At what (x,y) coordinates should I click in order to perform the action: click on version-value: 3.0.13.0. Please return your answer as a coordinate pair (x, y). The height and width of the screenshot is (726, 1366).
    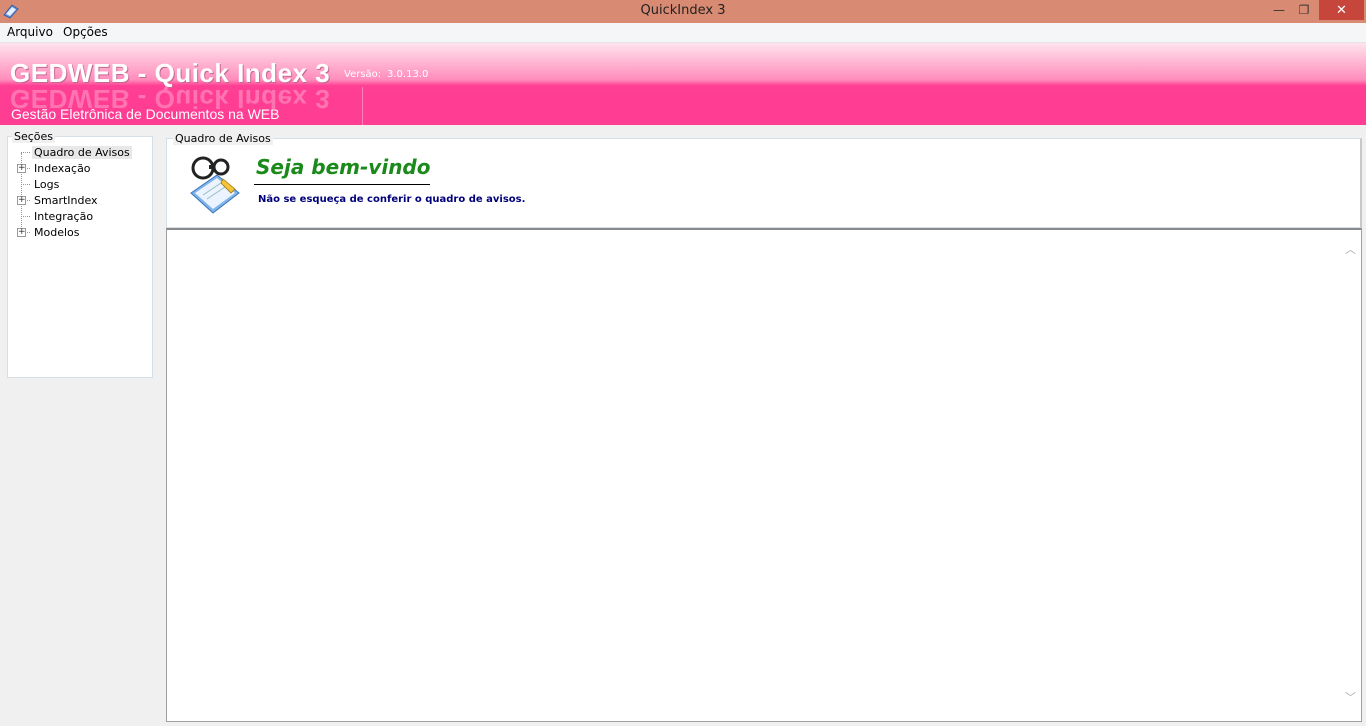
    Looking at the image, I should click on (408, 74).